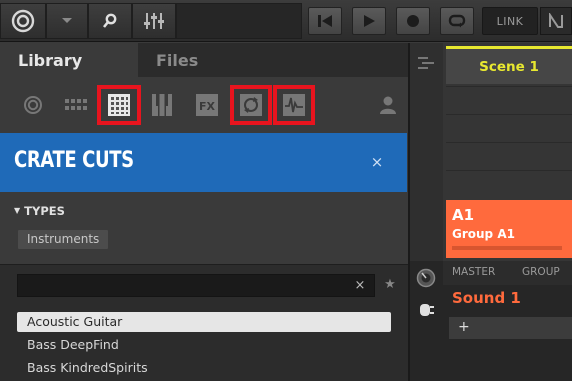  I want to click on knob-view-toggle, so click(426, 278).